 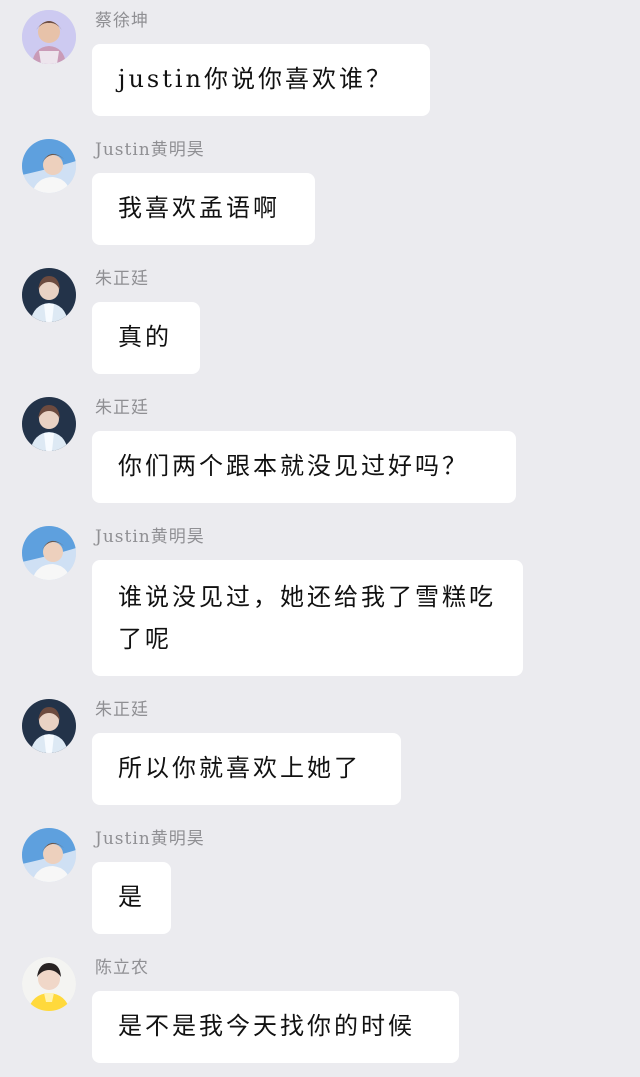 What do you see at coordinates (122, 968) in the screenshot?
I see `sender-name: 陈立农` at bounding box center [122, 968].